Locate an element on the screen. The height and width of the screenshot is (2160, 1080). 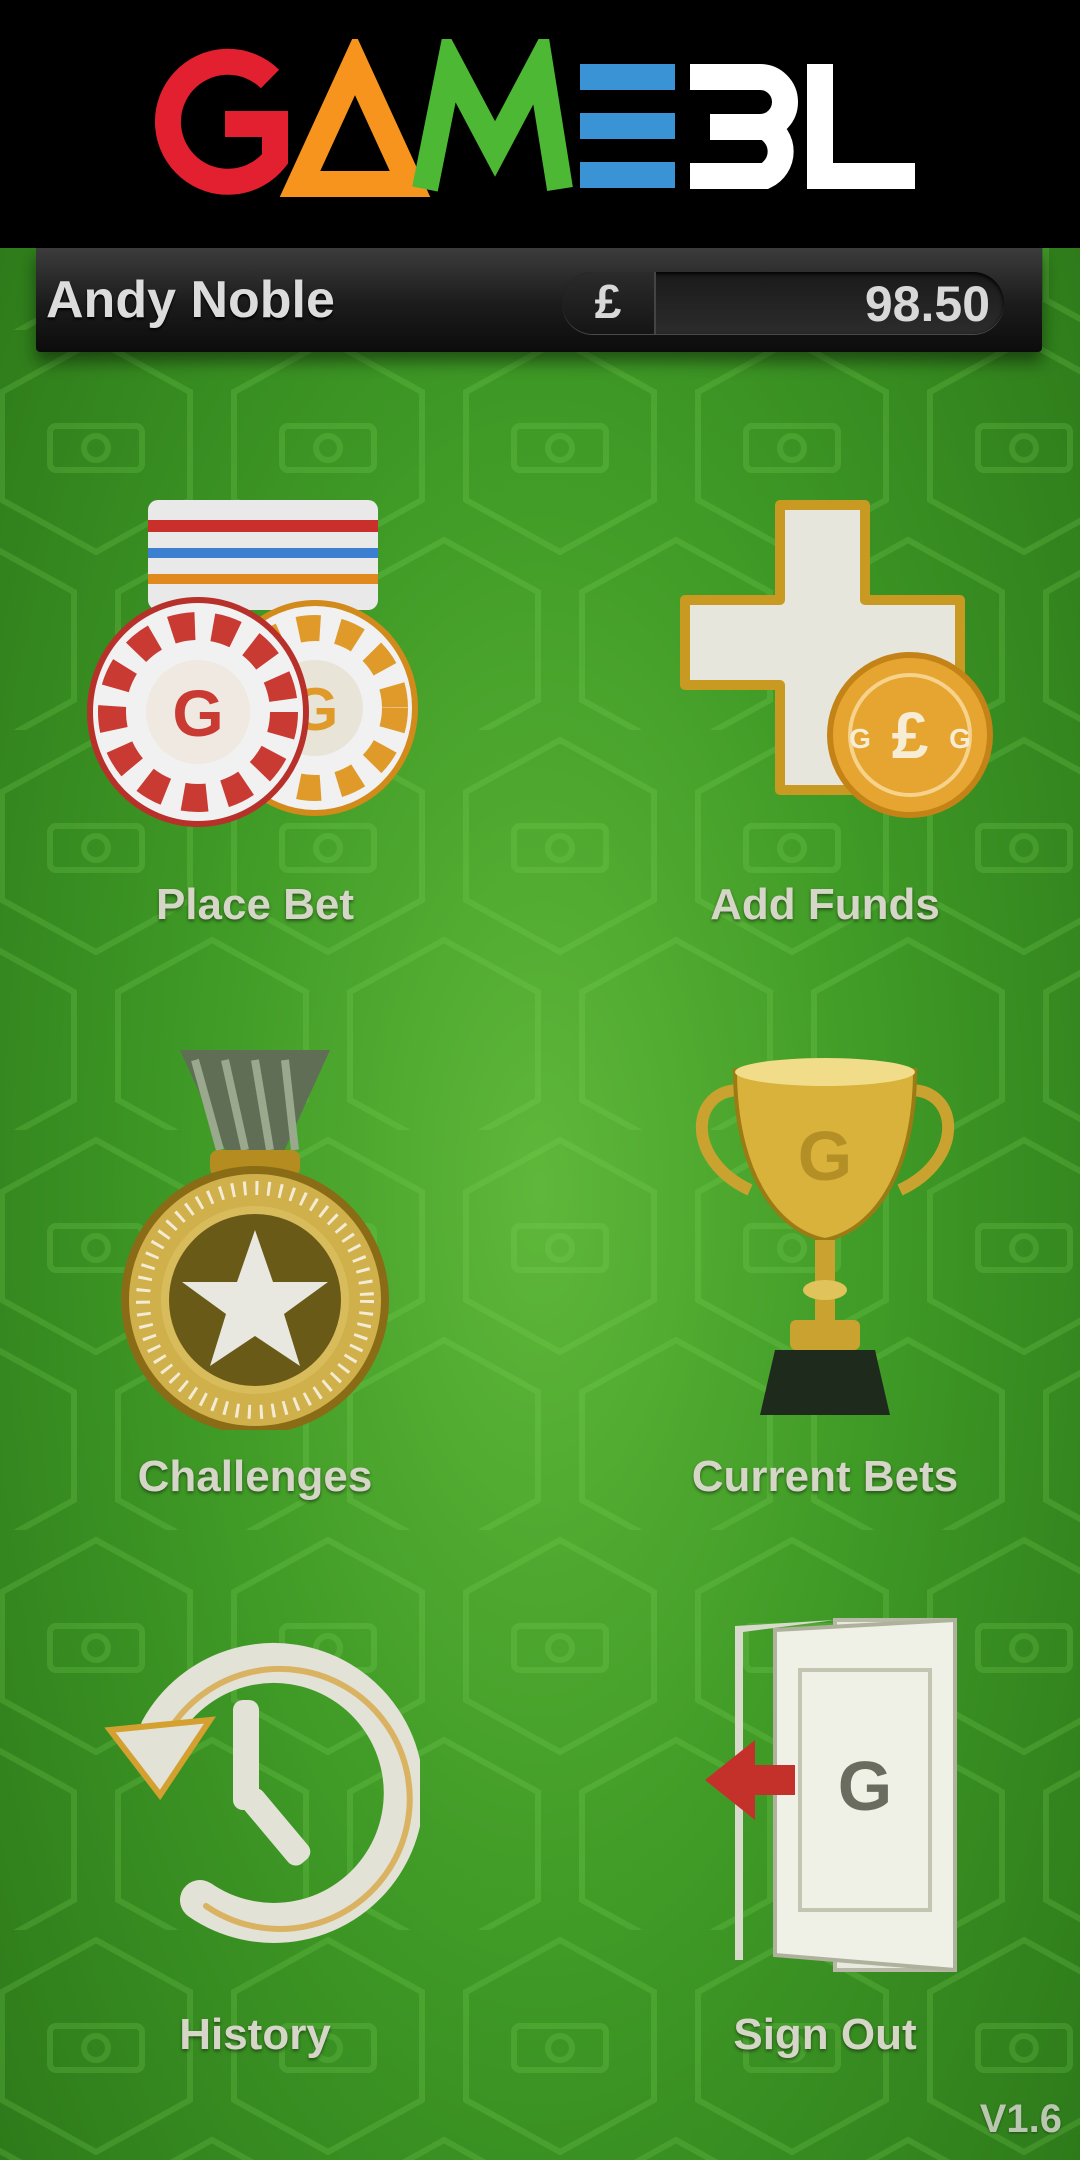
challenges-button: Challenges is located at coordinates (255, 1275).